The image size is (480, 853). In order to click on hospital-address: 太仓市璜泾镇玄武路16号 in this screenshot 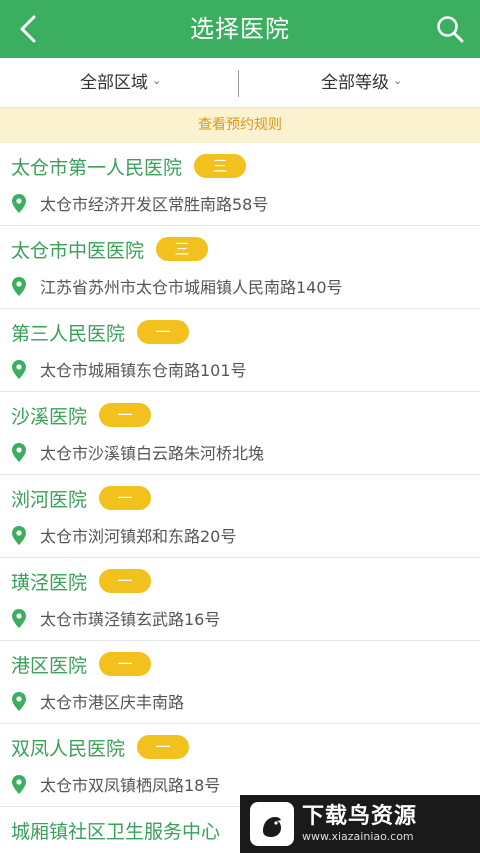, I will do `click(130, 619)`.